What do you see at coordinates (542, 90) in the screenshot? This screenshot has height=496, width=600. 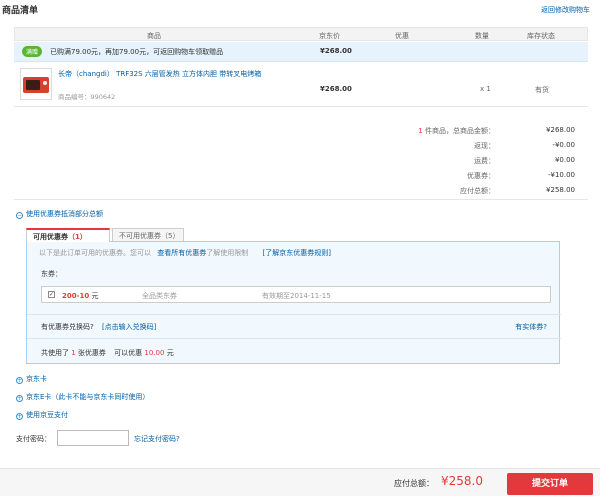 I see `product-stock-status: 有货` at bounding box center [542, 90].